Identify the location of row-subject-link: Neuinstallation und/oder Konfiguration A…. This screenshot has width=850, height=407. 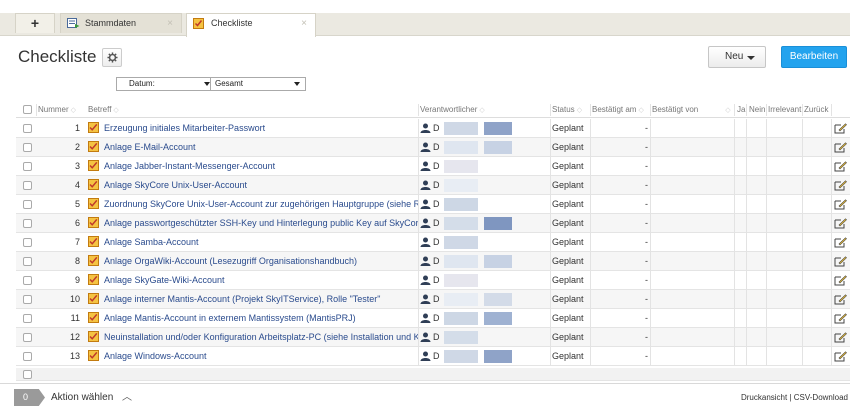
(253, 337).